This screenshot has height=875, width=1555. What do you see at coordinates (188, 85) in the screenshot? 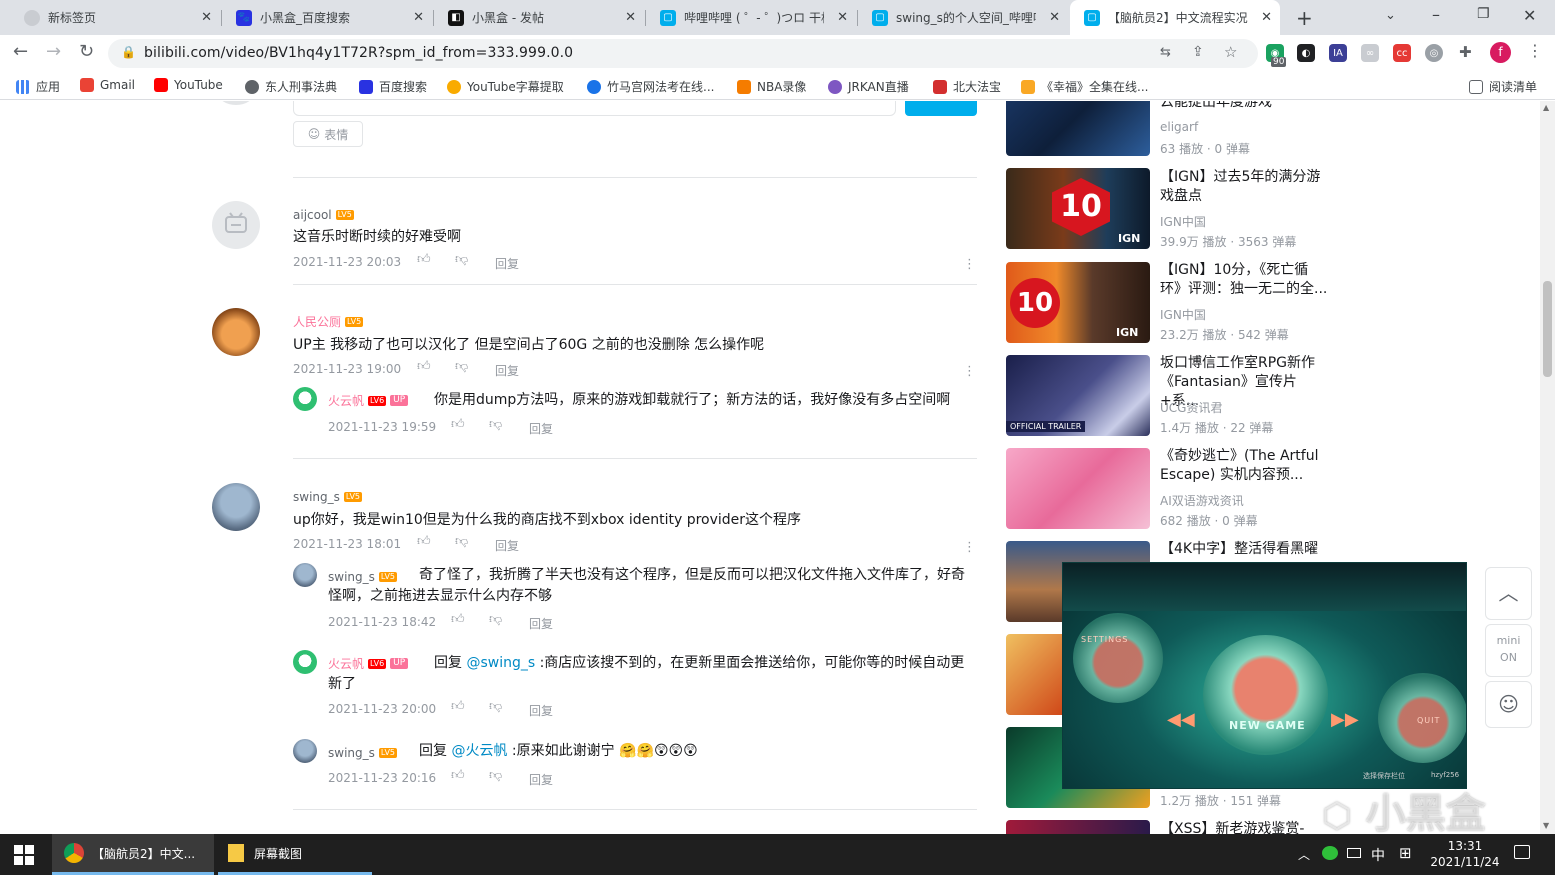
I see `bookmark-youtube: YouTube` at bounding box center [188, 85].